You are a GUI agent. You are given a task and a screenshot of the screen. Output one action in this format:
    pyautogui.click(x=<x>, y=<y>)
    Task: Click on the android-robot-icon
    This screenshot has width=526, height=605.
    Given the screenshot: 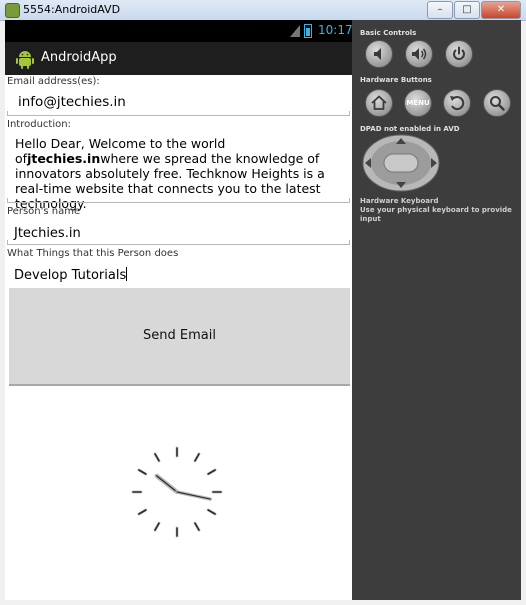 What is the action you would take?
    pyautogui.click(x=25, y=60)
    